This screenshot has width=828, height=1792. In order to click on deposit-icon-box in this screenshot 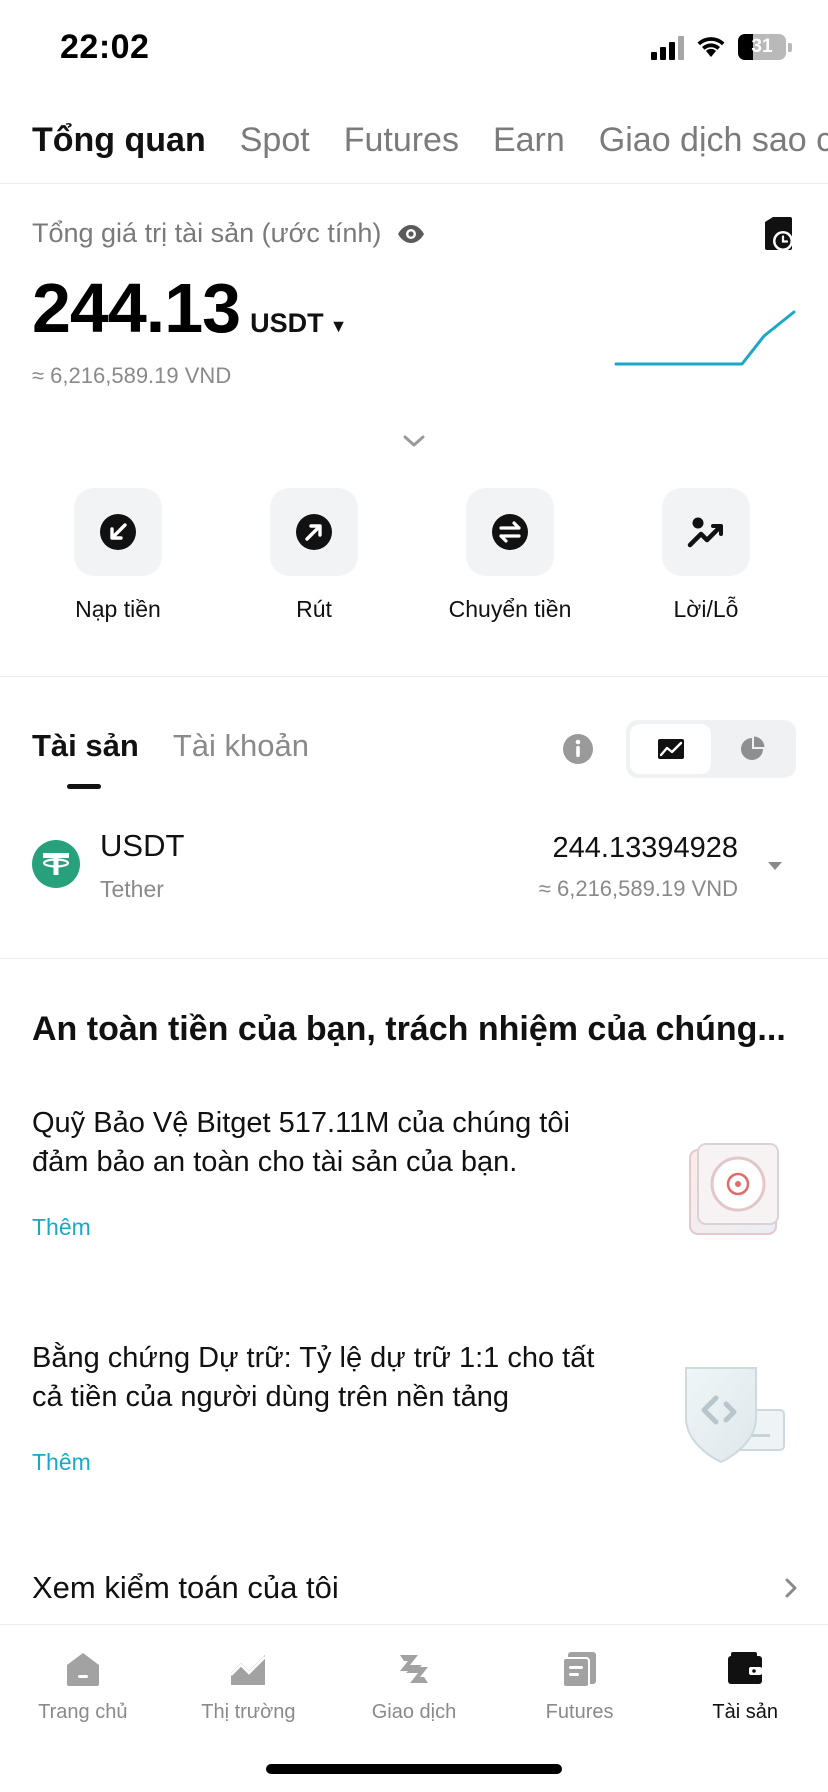, I will do `click(118, 532)`.